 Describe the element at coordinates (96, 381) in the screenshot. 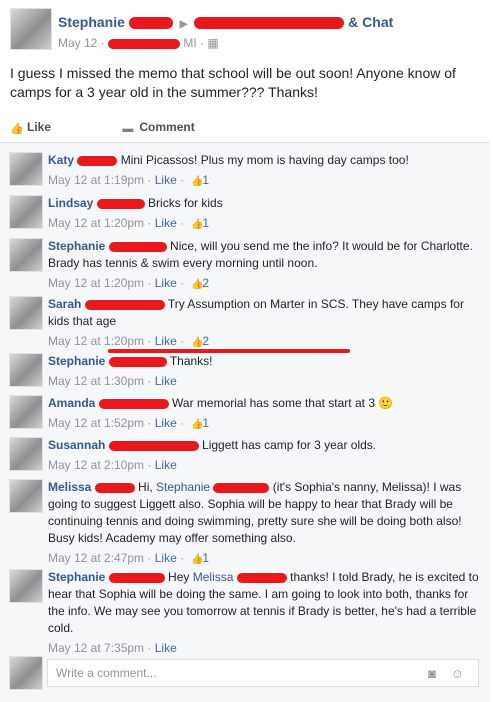

I see `comment-time: May 12 at 1:30pm` at that location.